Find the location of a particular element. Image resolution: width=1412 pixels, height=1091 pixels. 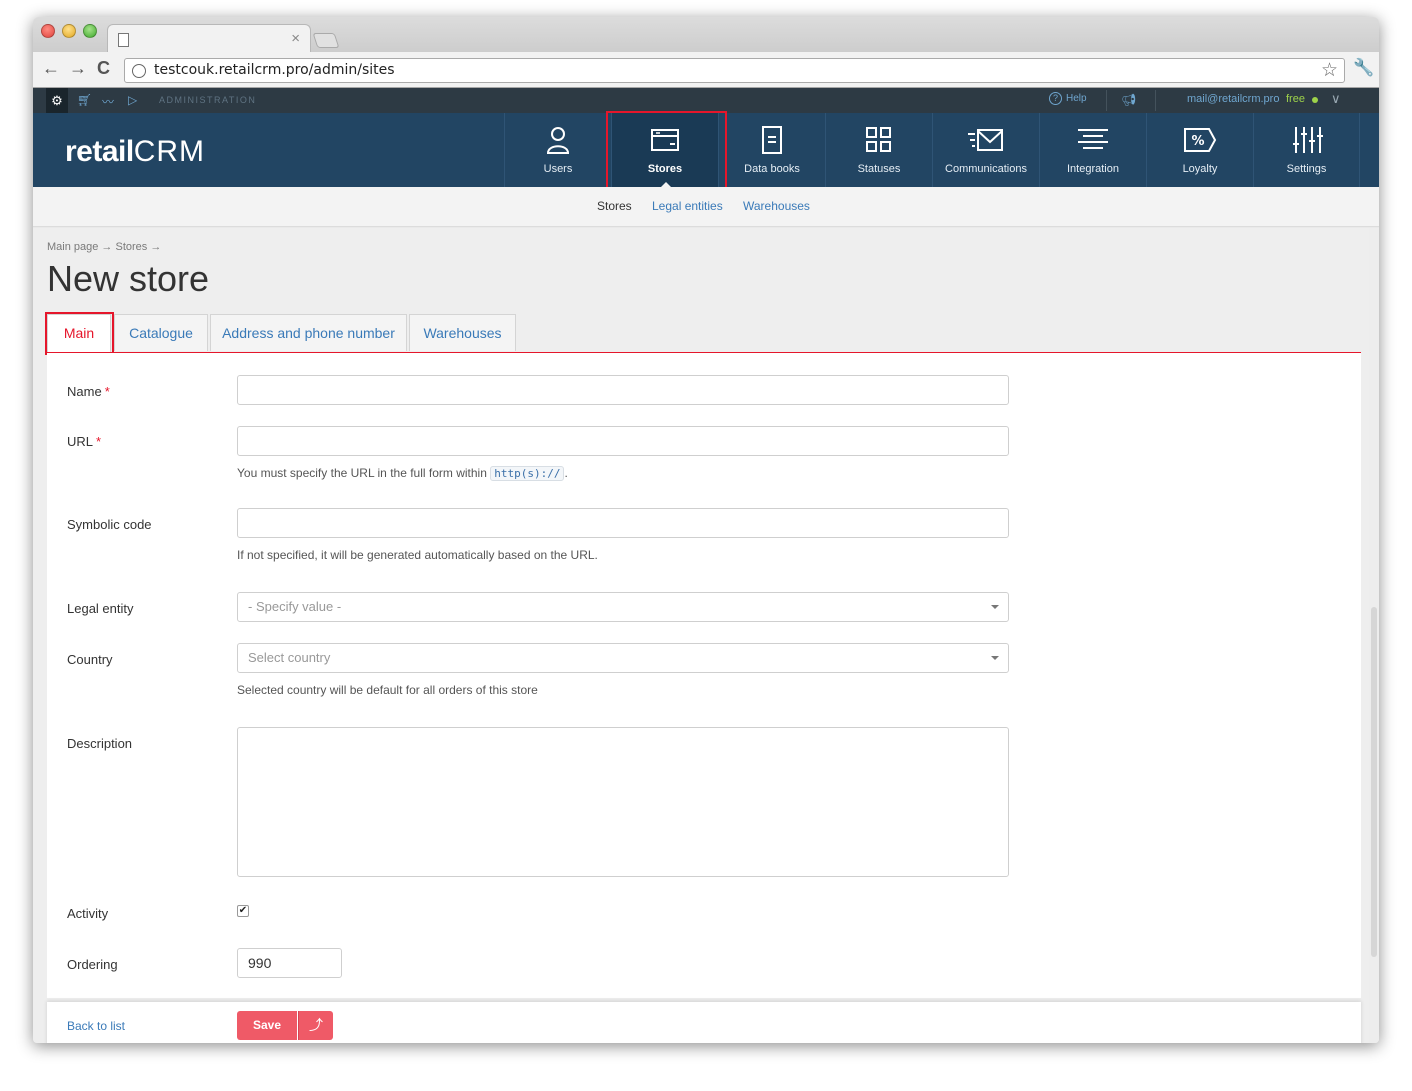

breadcrumb: Main page → Stores → is located at coordinates (104, 247).